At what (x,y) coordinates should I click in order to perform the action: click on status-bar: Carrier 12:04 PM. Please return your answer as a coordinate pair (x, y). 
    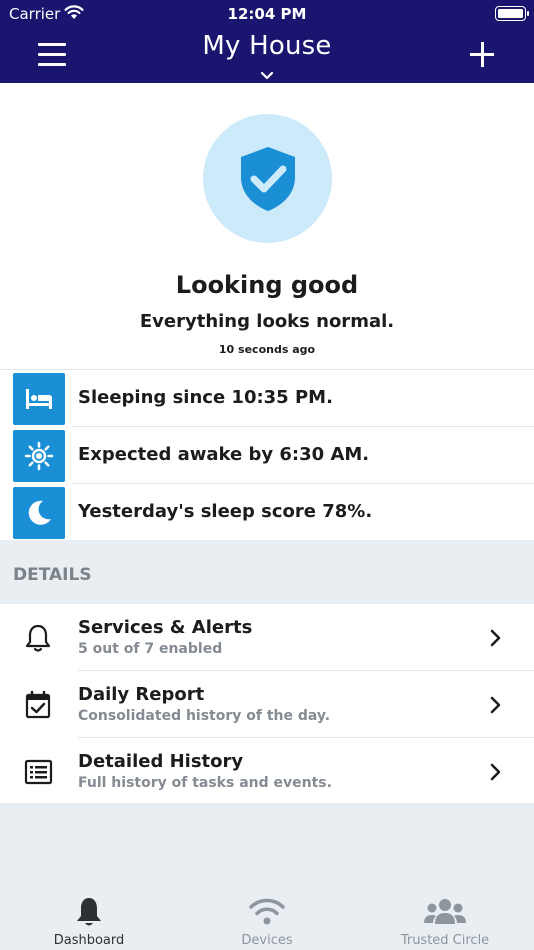
    Looking at the image, I should click on (267, 14).